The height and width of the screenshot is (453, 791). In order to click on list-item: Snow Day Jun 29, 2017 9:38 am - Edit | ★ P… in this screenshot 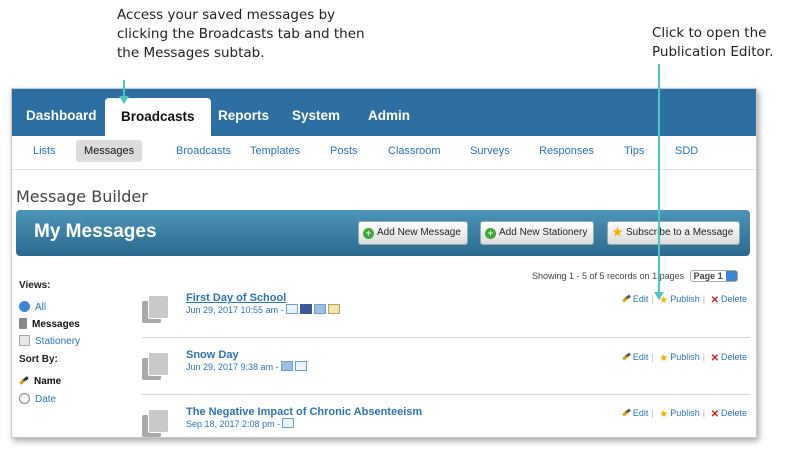, I will do `click(446, 366)`.